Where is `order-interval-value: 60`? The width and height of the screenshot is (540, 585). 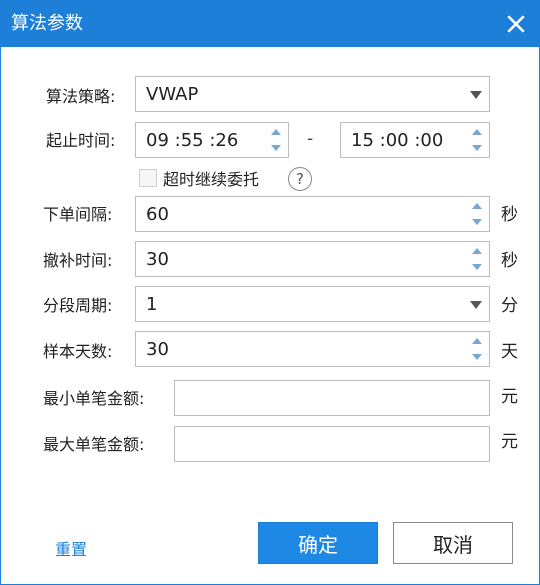 order-interval-value: 60 is located at coordinates (157, 214).